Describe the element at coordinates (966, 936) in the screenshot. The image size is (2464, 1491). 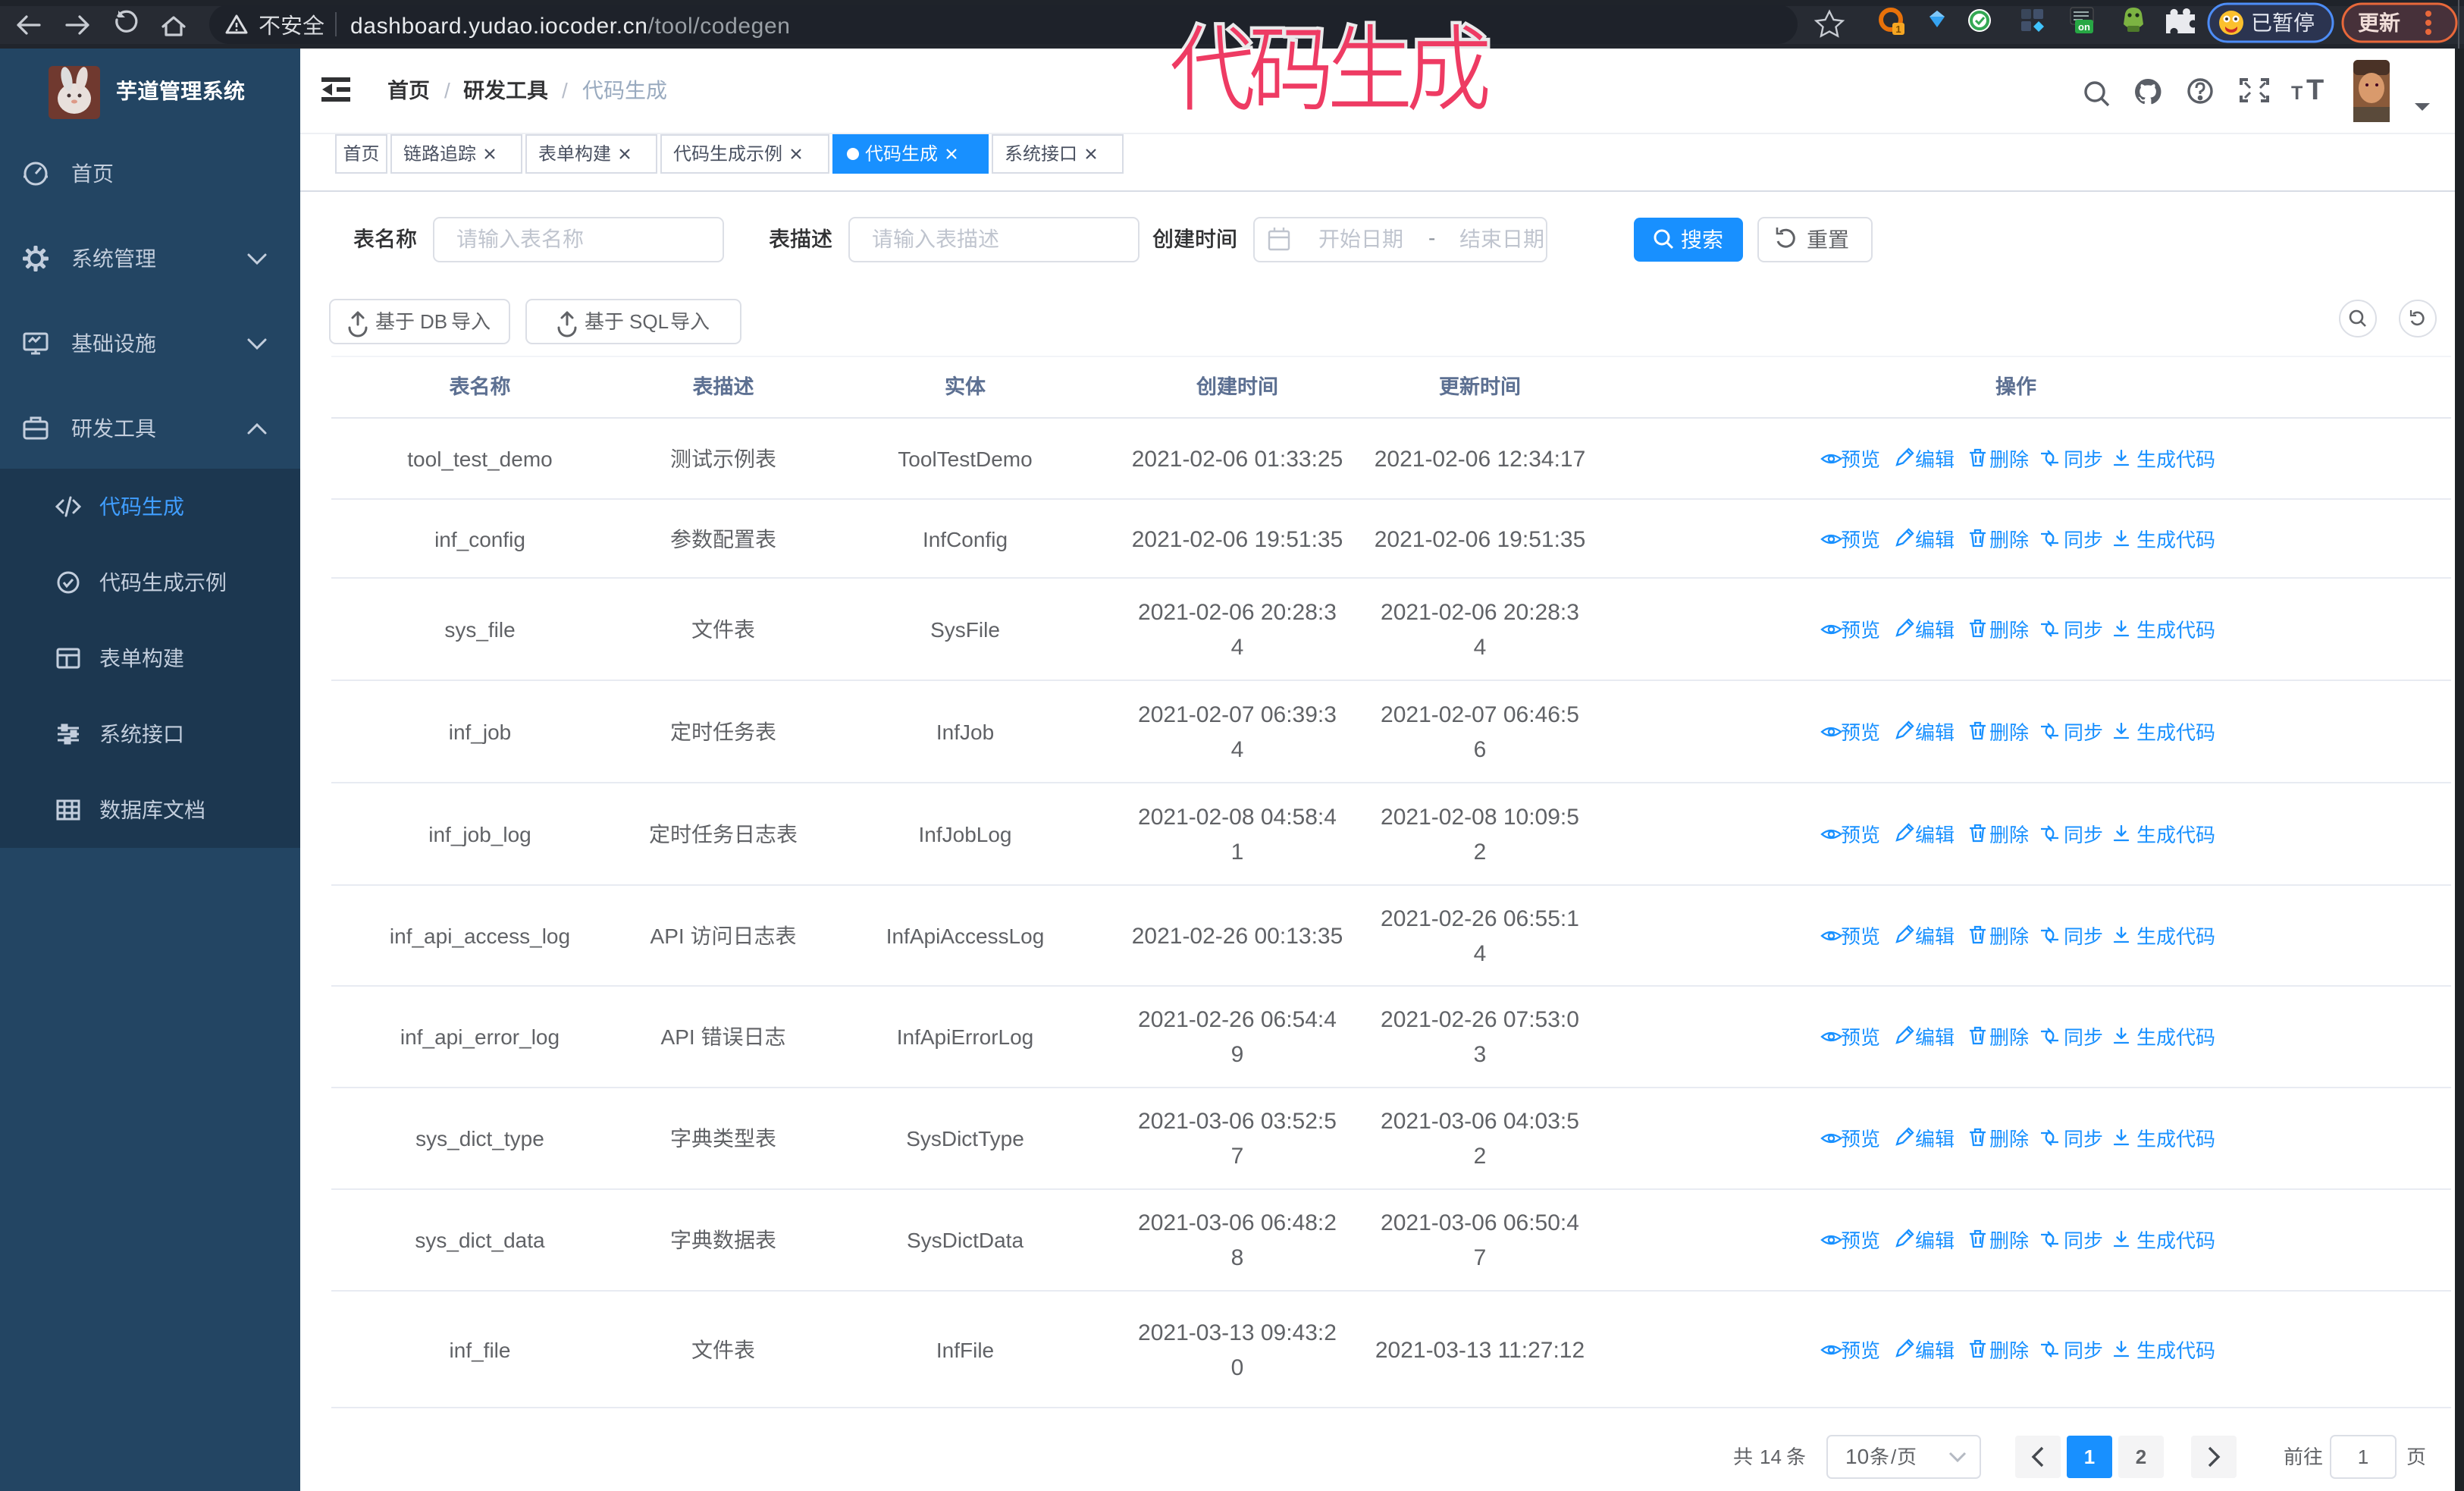
I see `svg-text: InfApiAccessLog` at that location.